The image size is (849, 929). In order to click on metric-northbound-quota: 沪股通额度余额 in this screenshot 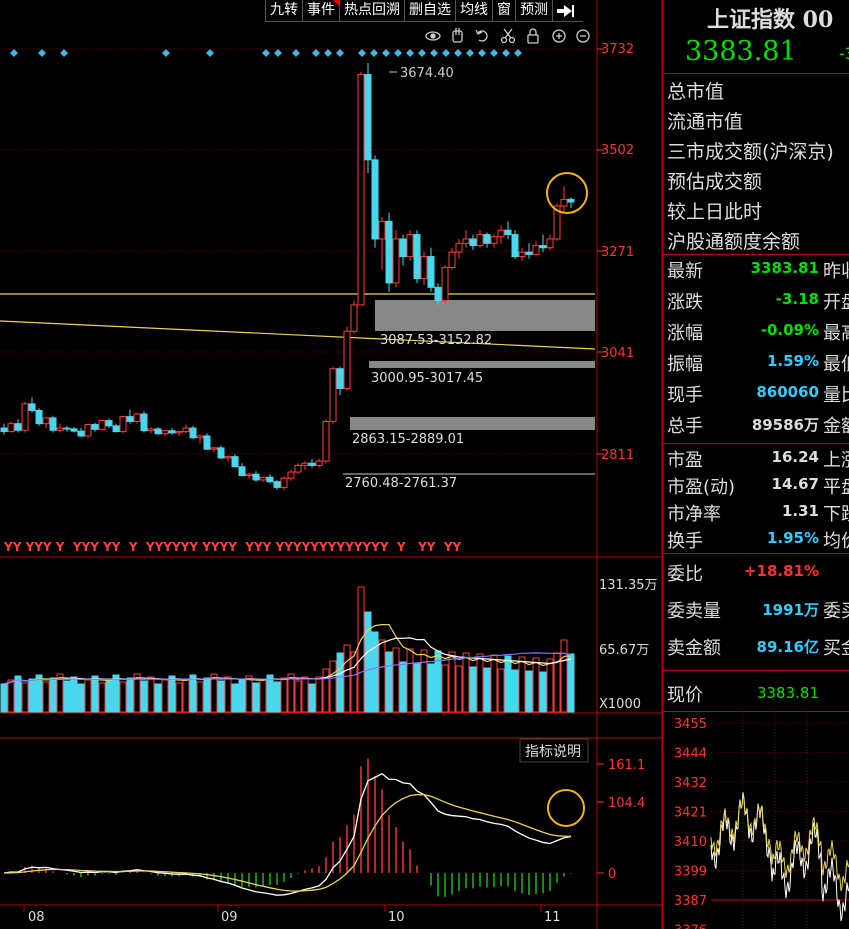, I will do `click(734, 242)`.